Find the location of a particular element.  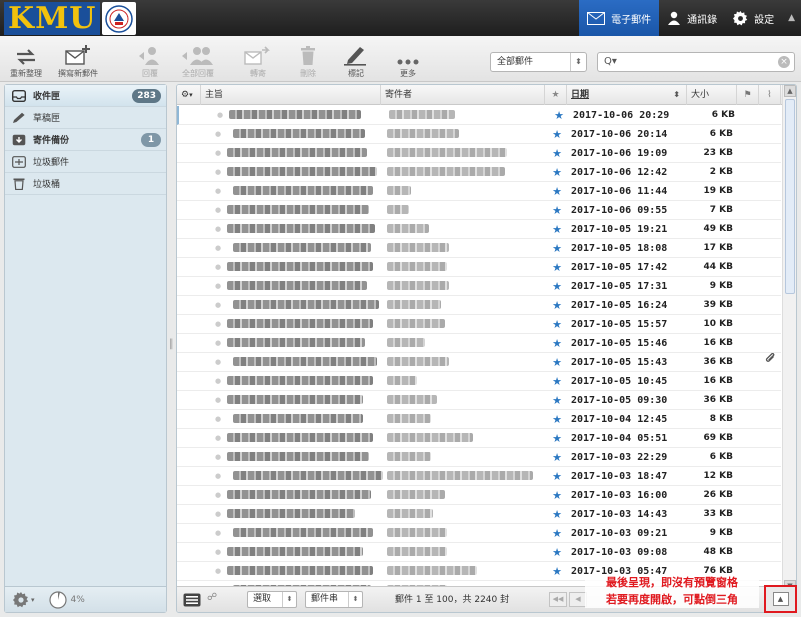

search-input: Q▾ × is located at coordinates (696, 62).